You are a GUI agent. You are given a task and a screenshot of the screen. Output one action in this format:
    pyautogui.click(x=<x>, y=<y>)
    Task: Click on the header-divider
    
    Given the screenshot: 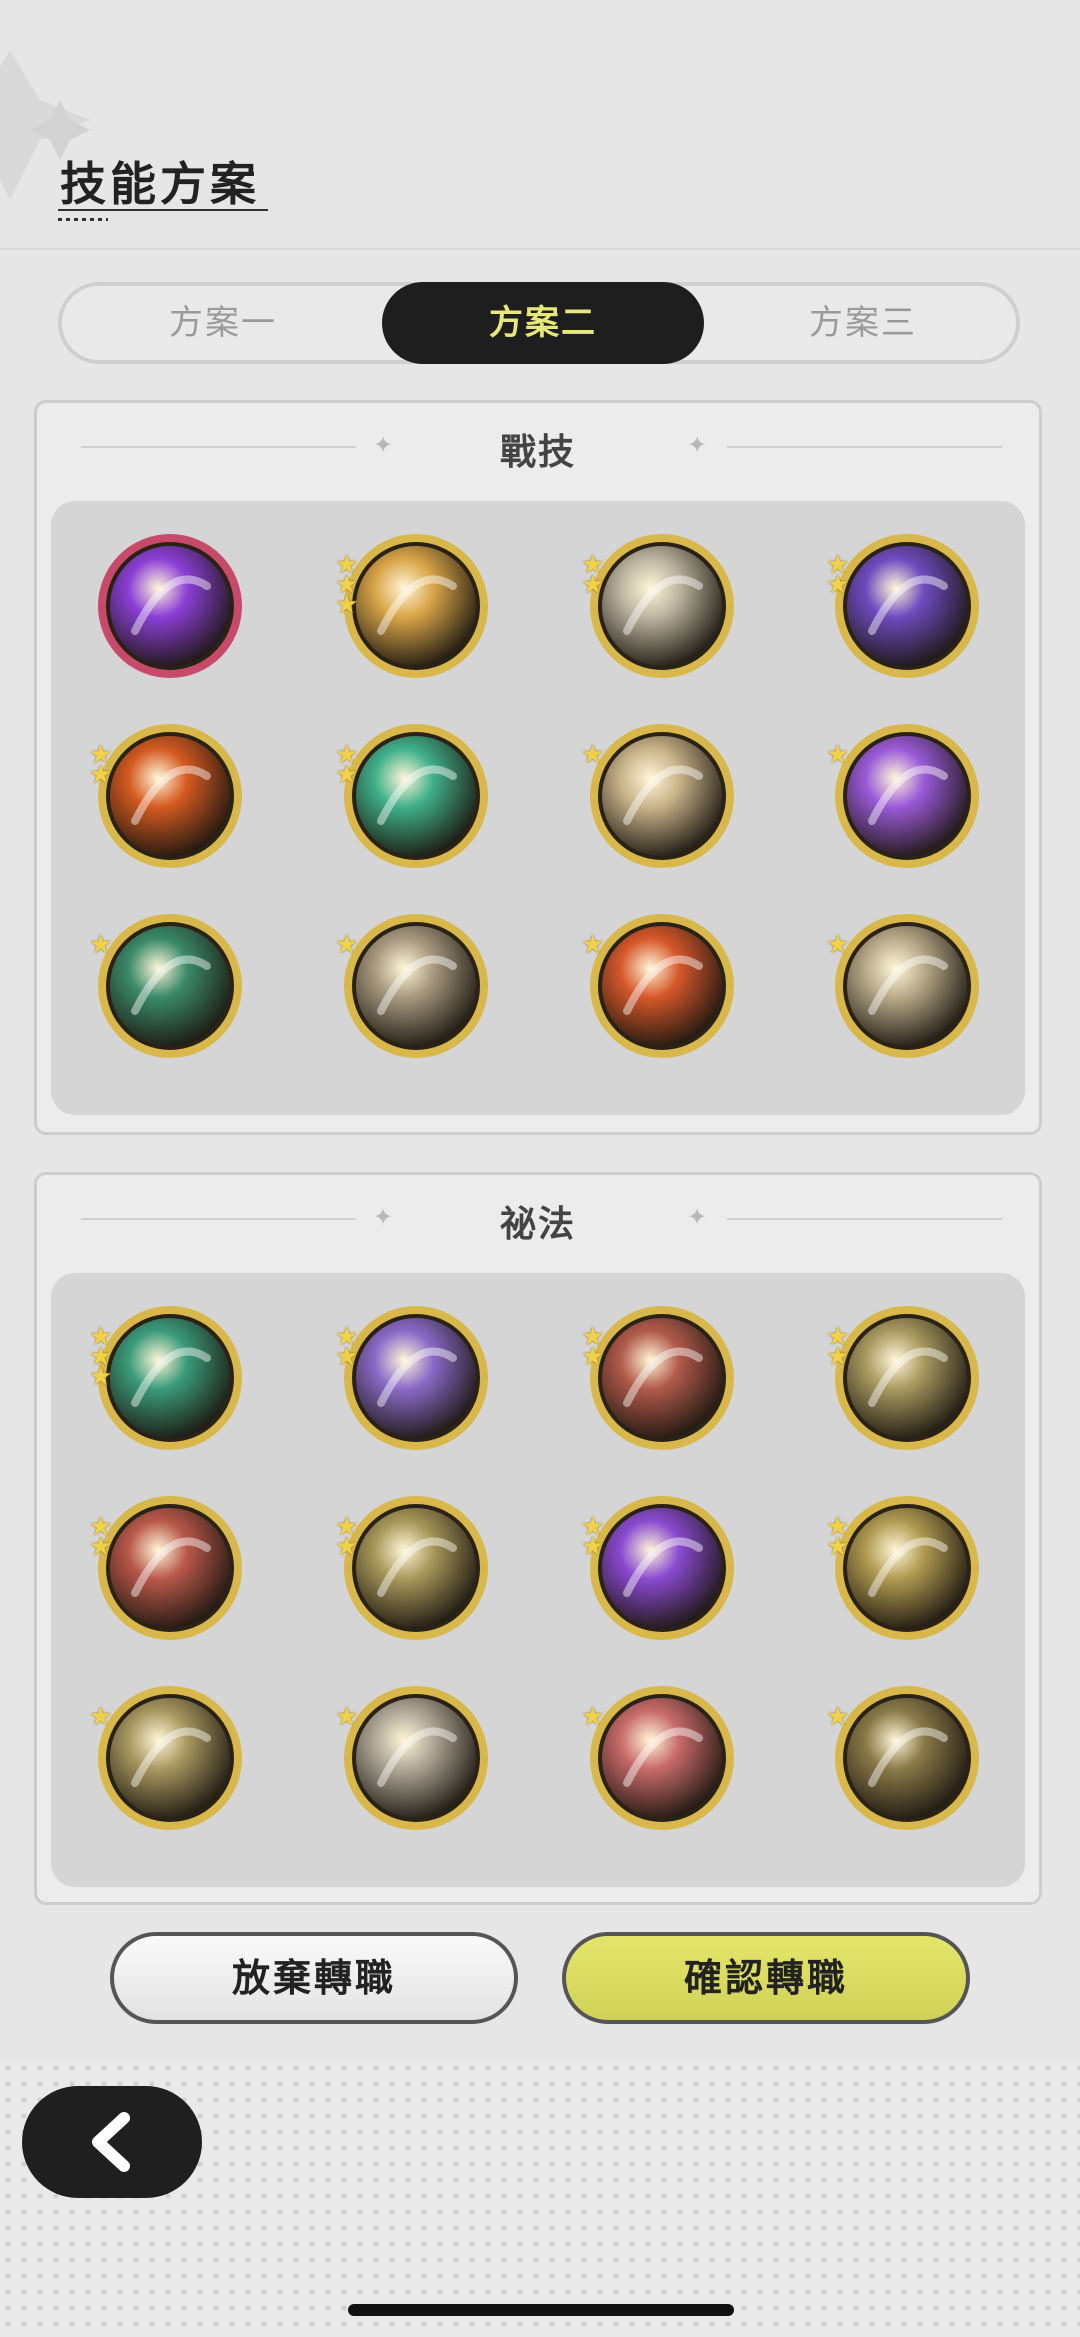 What is the action you would take?
    pyautogui.click(x=540, y=249)
    